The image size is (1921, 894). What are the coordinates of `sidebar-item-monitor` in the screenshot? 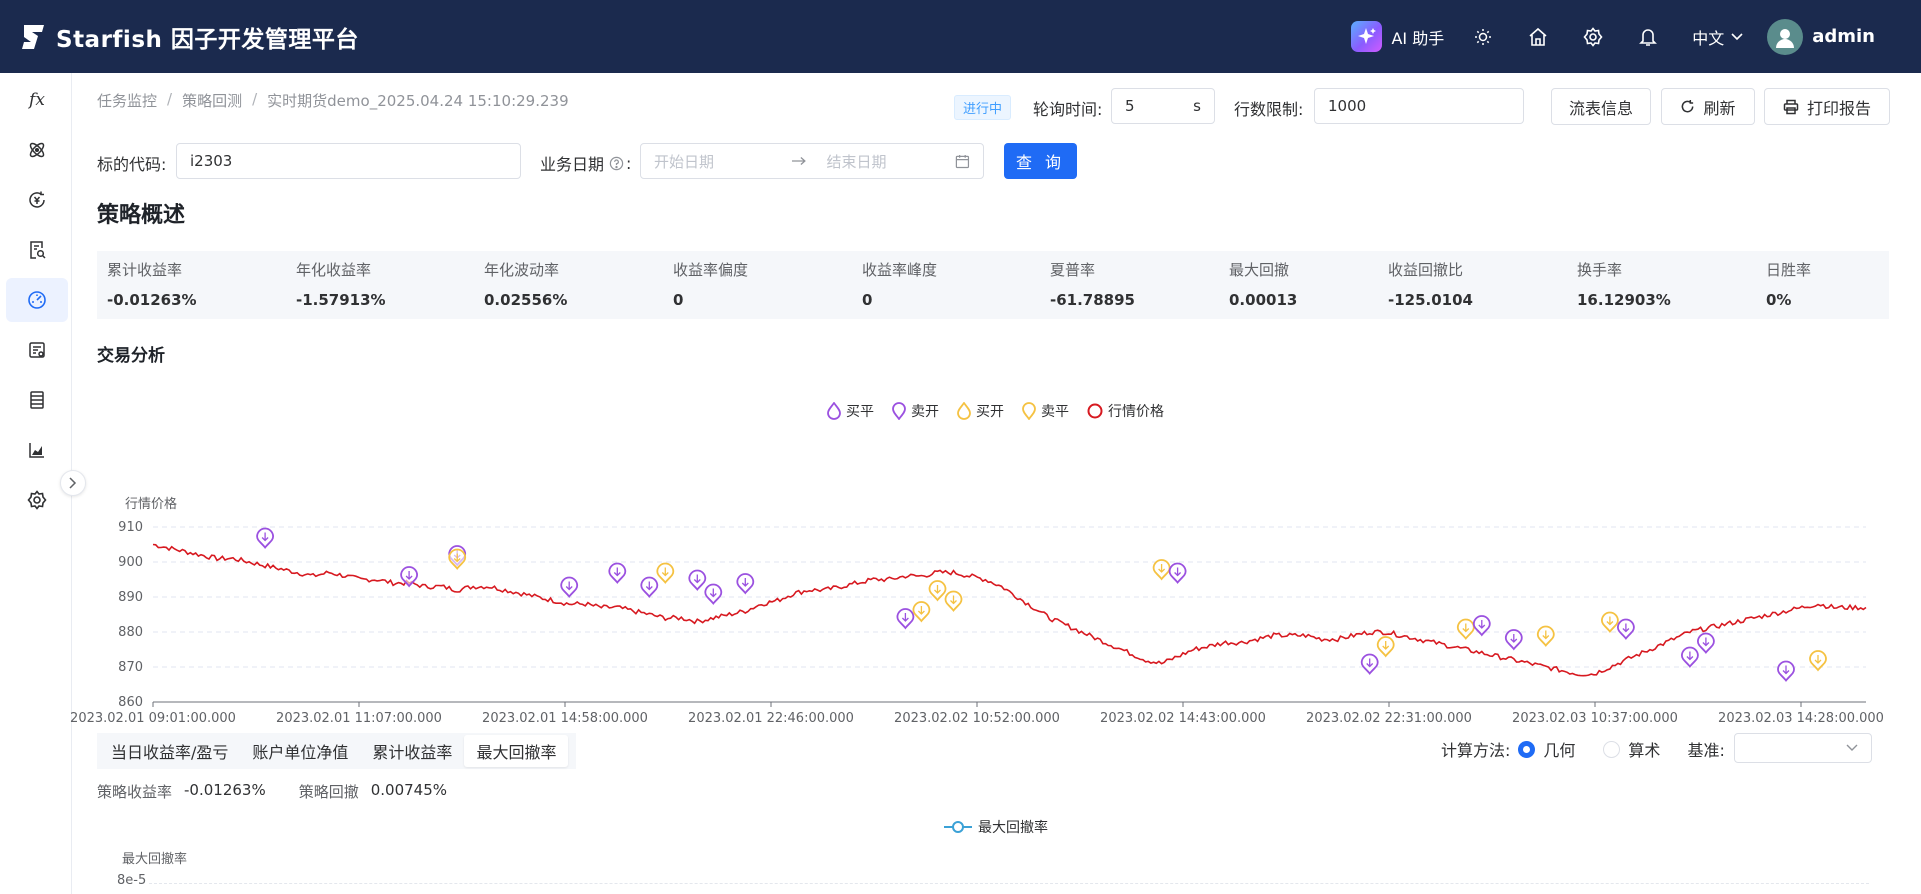 It's located at (37, 300).